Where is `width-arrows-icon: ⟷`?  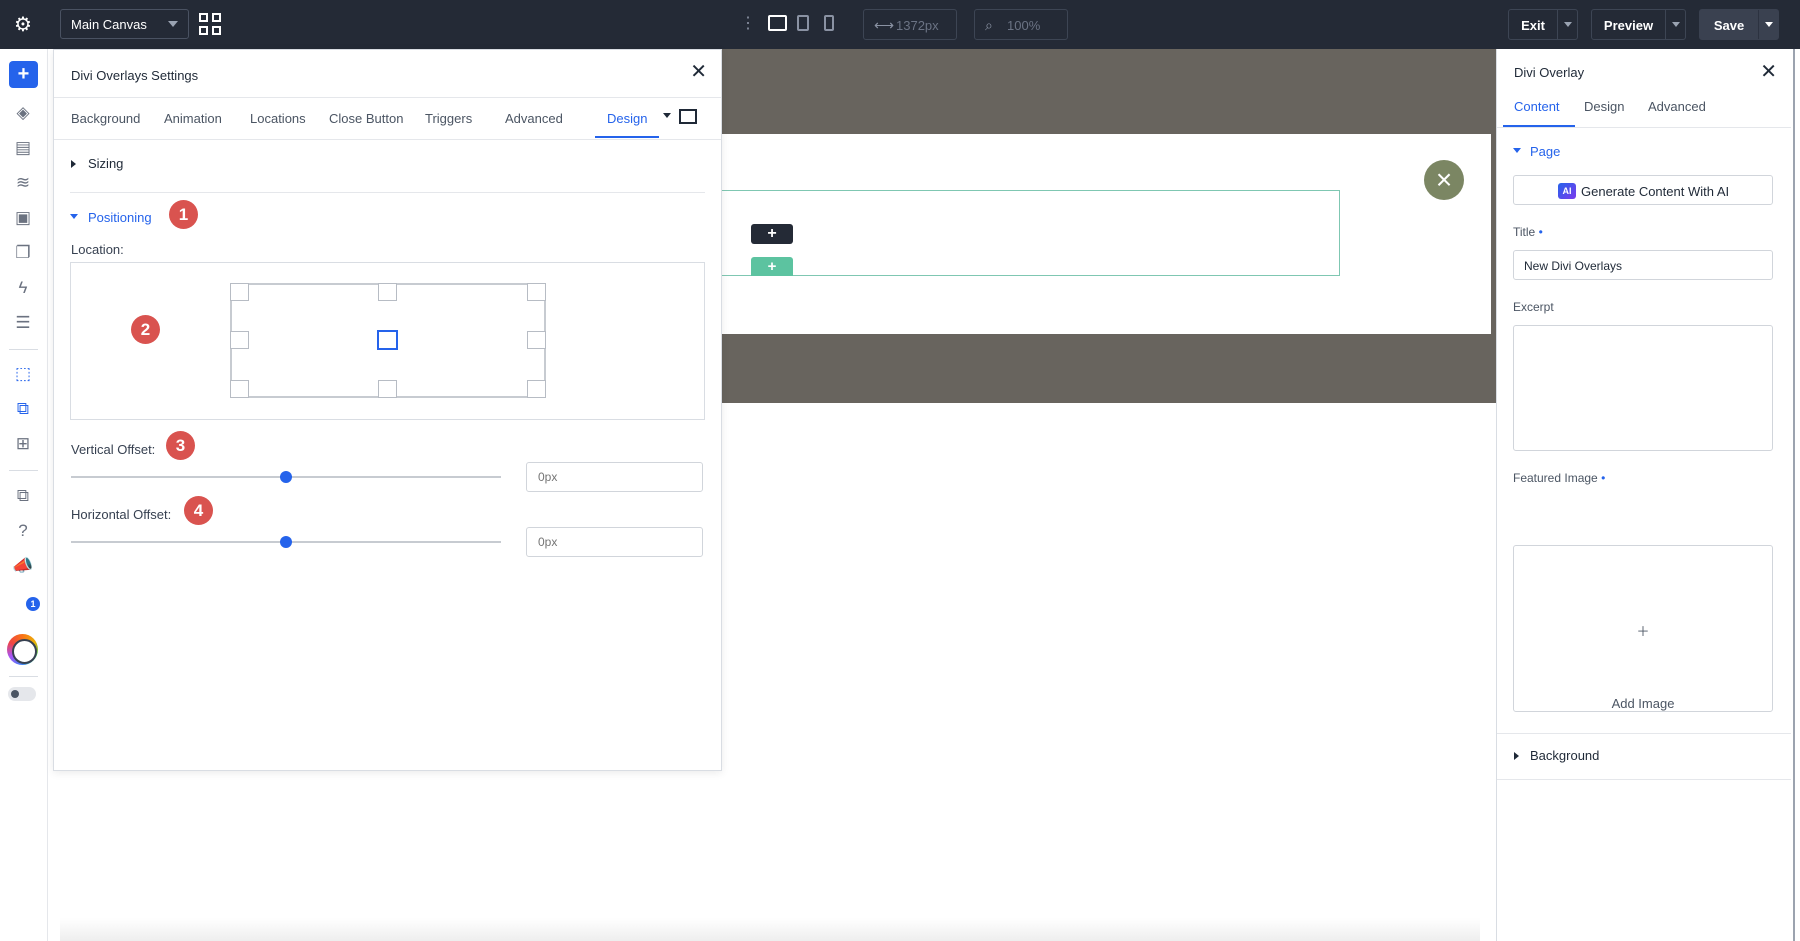 width-arrows-icon: ⟷ is located at coordinates (884, 25).